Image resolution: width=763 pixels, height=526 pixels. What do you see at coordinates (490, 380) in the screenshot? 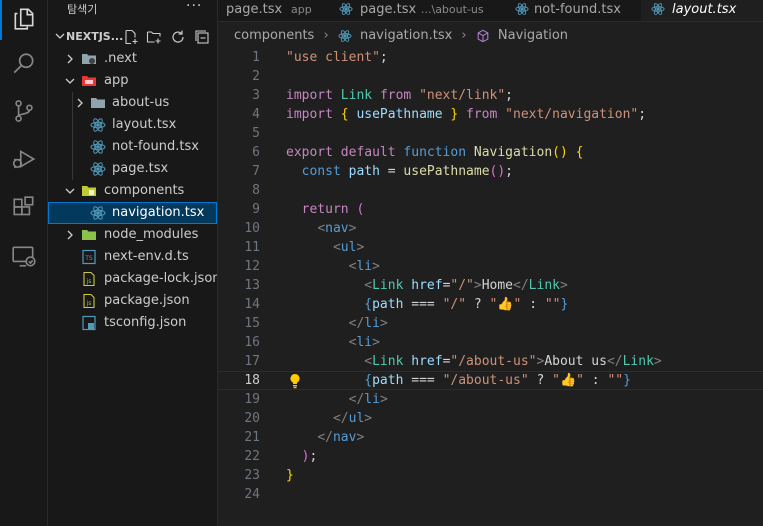
I see `code-line: 18 {path === "/about-us" ? "👍" : ""}` at bounding box center [490, 380].